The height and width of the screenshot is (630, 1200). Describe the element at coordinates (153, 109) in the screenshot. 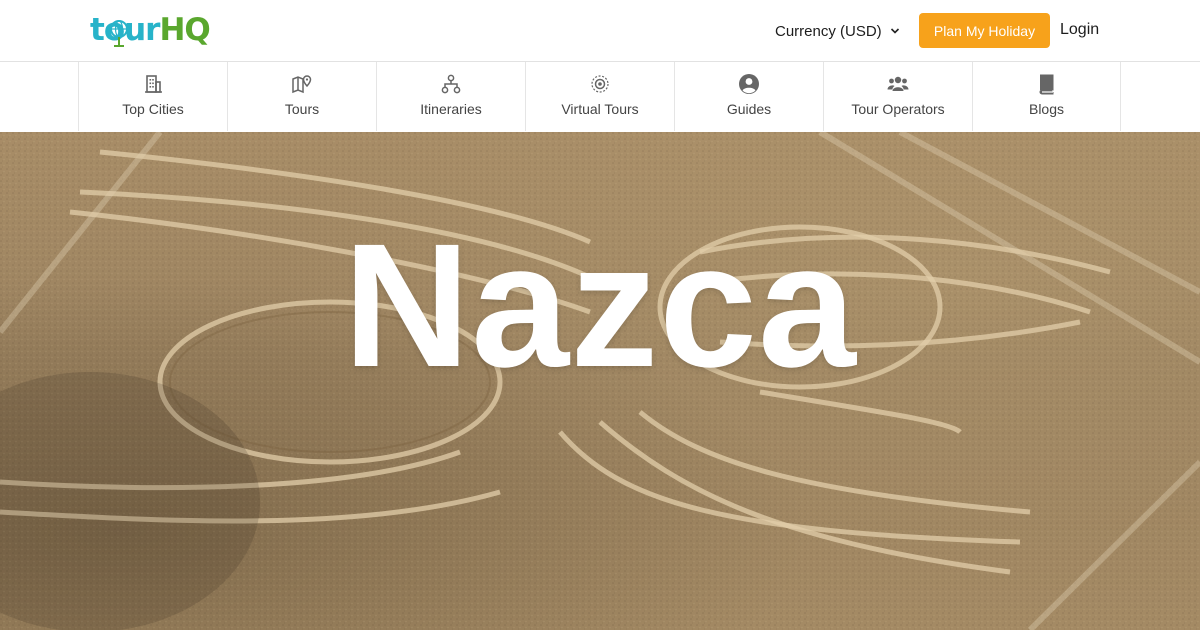

I see `nav-label: Top Cities` at that location.